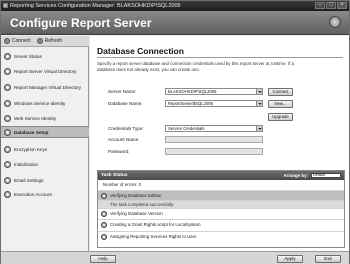 The height and width of the screenshot is (264, 350). Describe the element at coordinates (175, 257) in the screenshot. I see `footer-bar: Help Apply Exit` at that location.